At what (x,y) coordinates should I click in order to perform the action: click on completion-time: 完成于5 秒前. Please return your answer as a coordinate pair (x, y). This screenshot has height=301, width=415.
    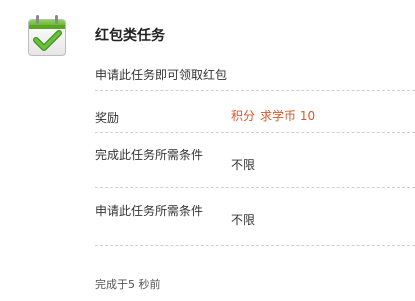
    Looking at the image, I should click on (128, 284).